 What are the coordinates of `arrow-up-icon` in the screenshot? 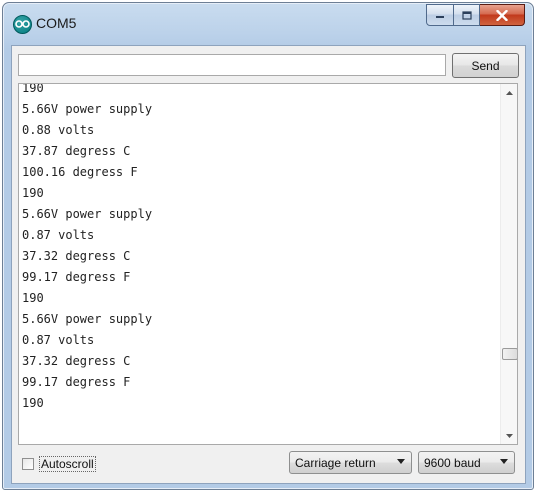 It's located at (509, 92).